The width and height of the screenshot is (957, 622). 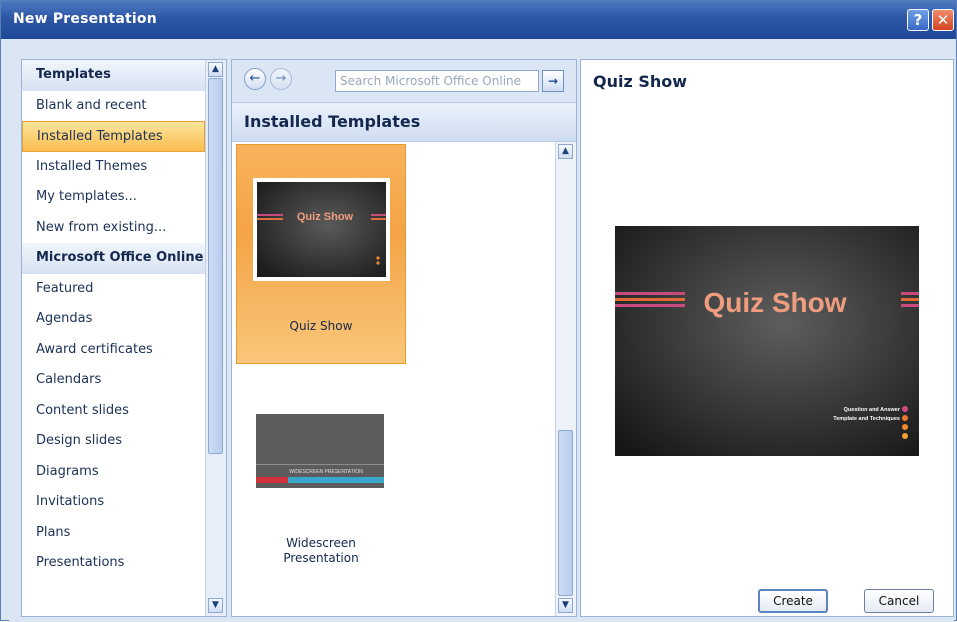 What do you see at coordinates (113, 441) in the screenshot?
I see `category-item-design-slides: Design slides` at bounding box center [113, 441].